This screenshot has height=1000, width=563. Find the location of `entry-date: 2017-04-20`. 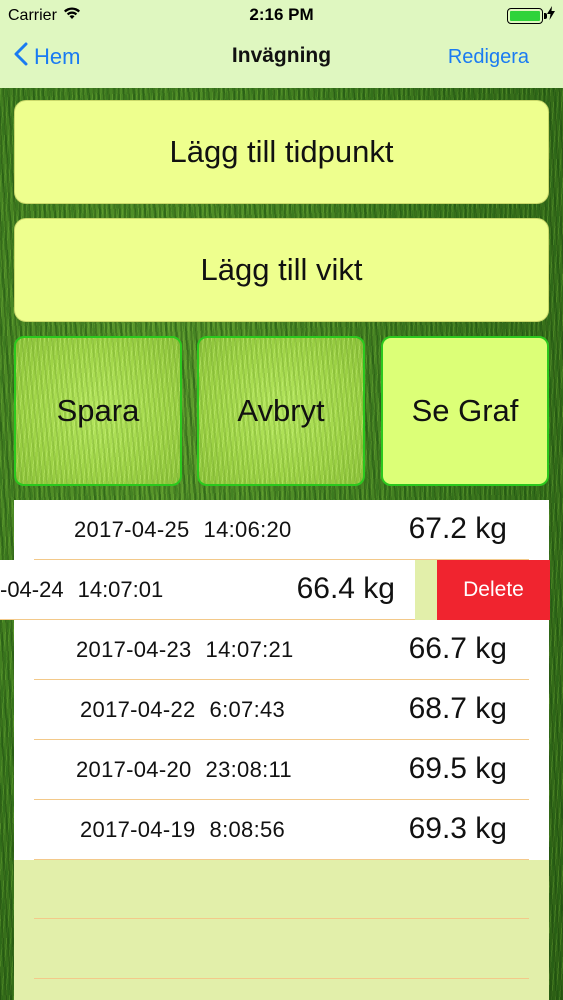

entry-date: 2017-04-20 is located at coordinates (134, 769).